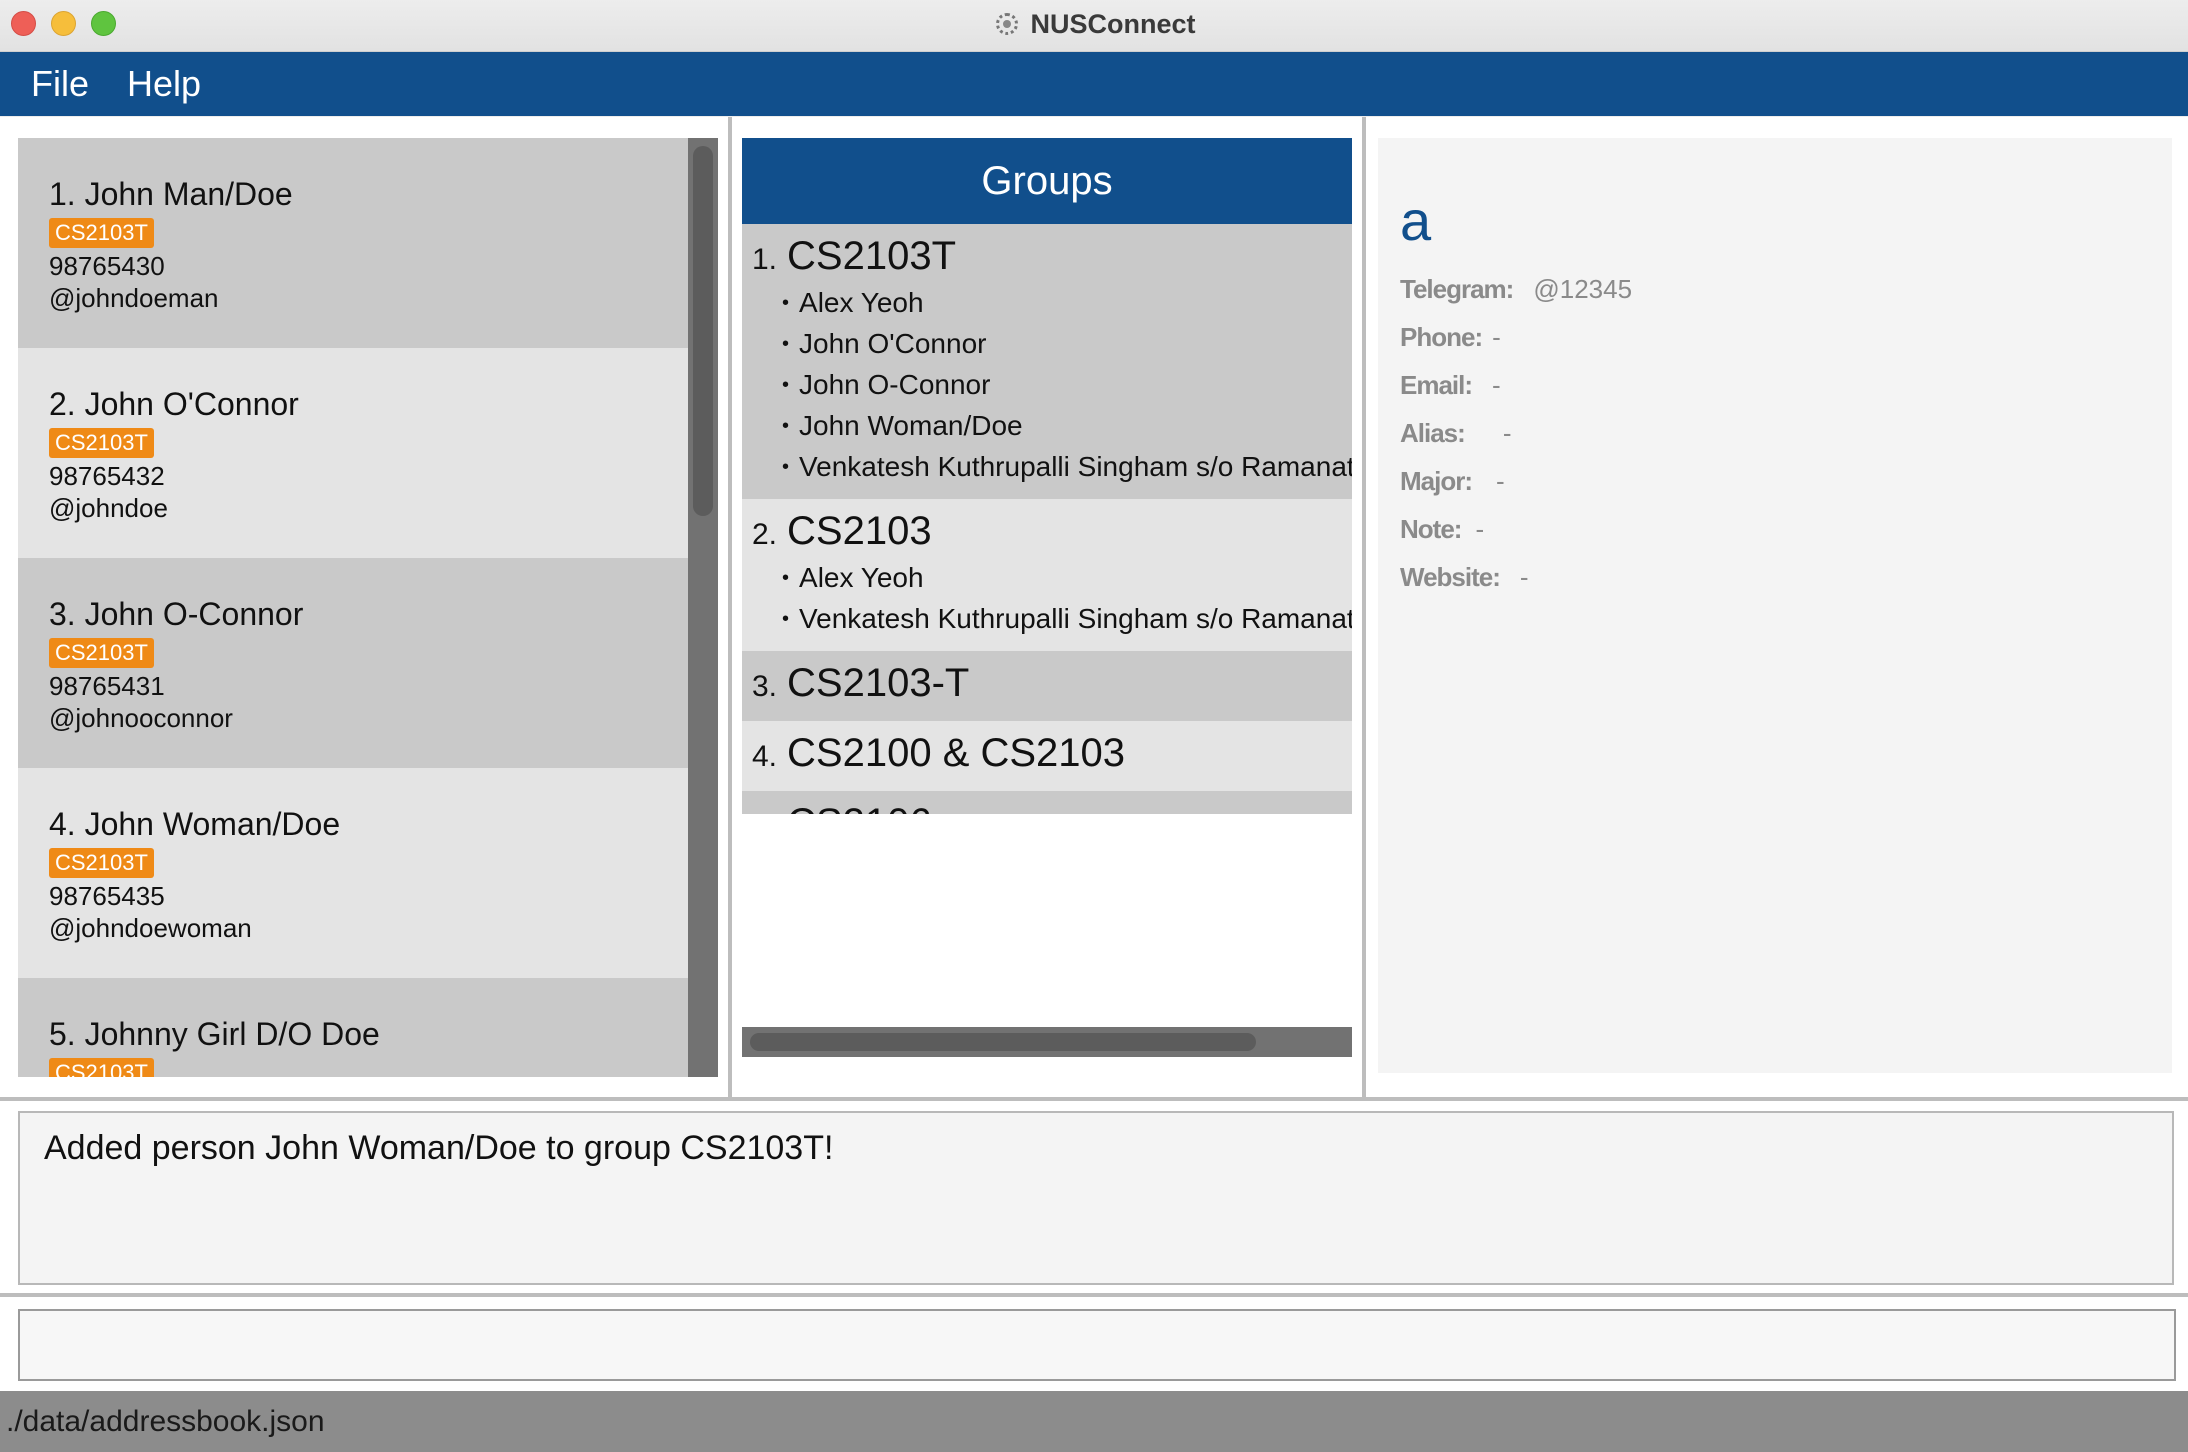  I want to click on detail-note-value: -, so click(1480, 529).